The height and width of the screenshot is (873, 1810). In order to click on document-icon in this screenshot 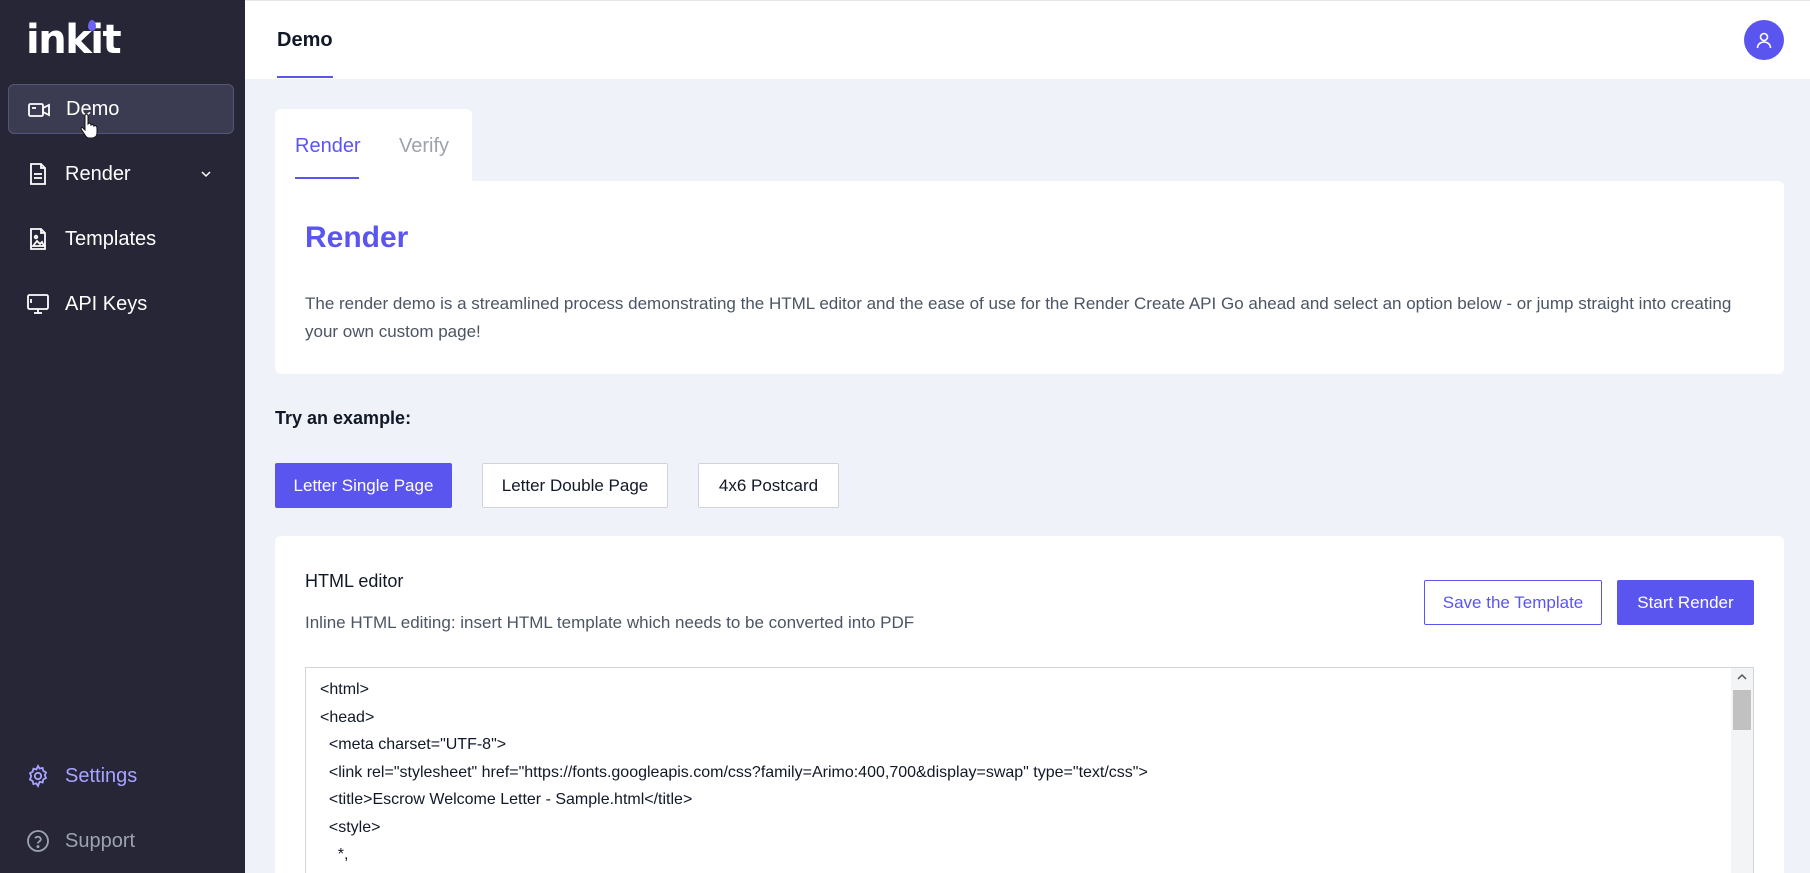, I will do `click(38, 174)`.